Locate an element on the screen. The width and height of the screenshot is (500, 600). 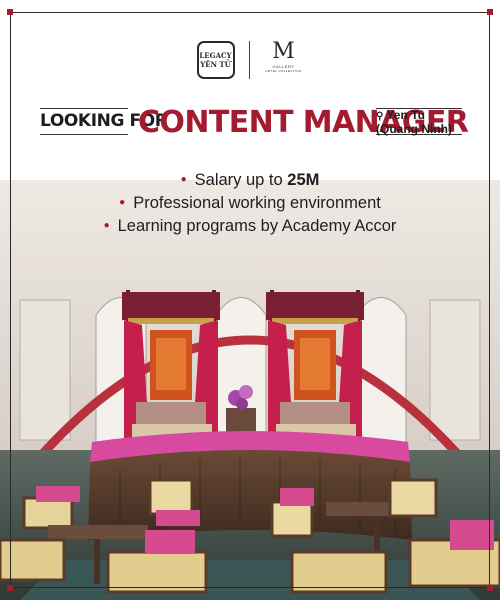
legacy-logo-line1: LEGACY is located at coordinates (215, 55).